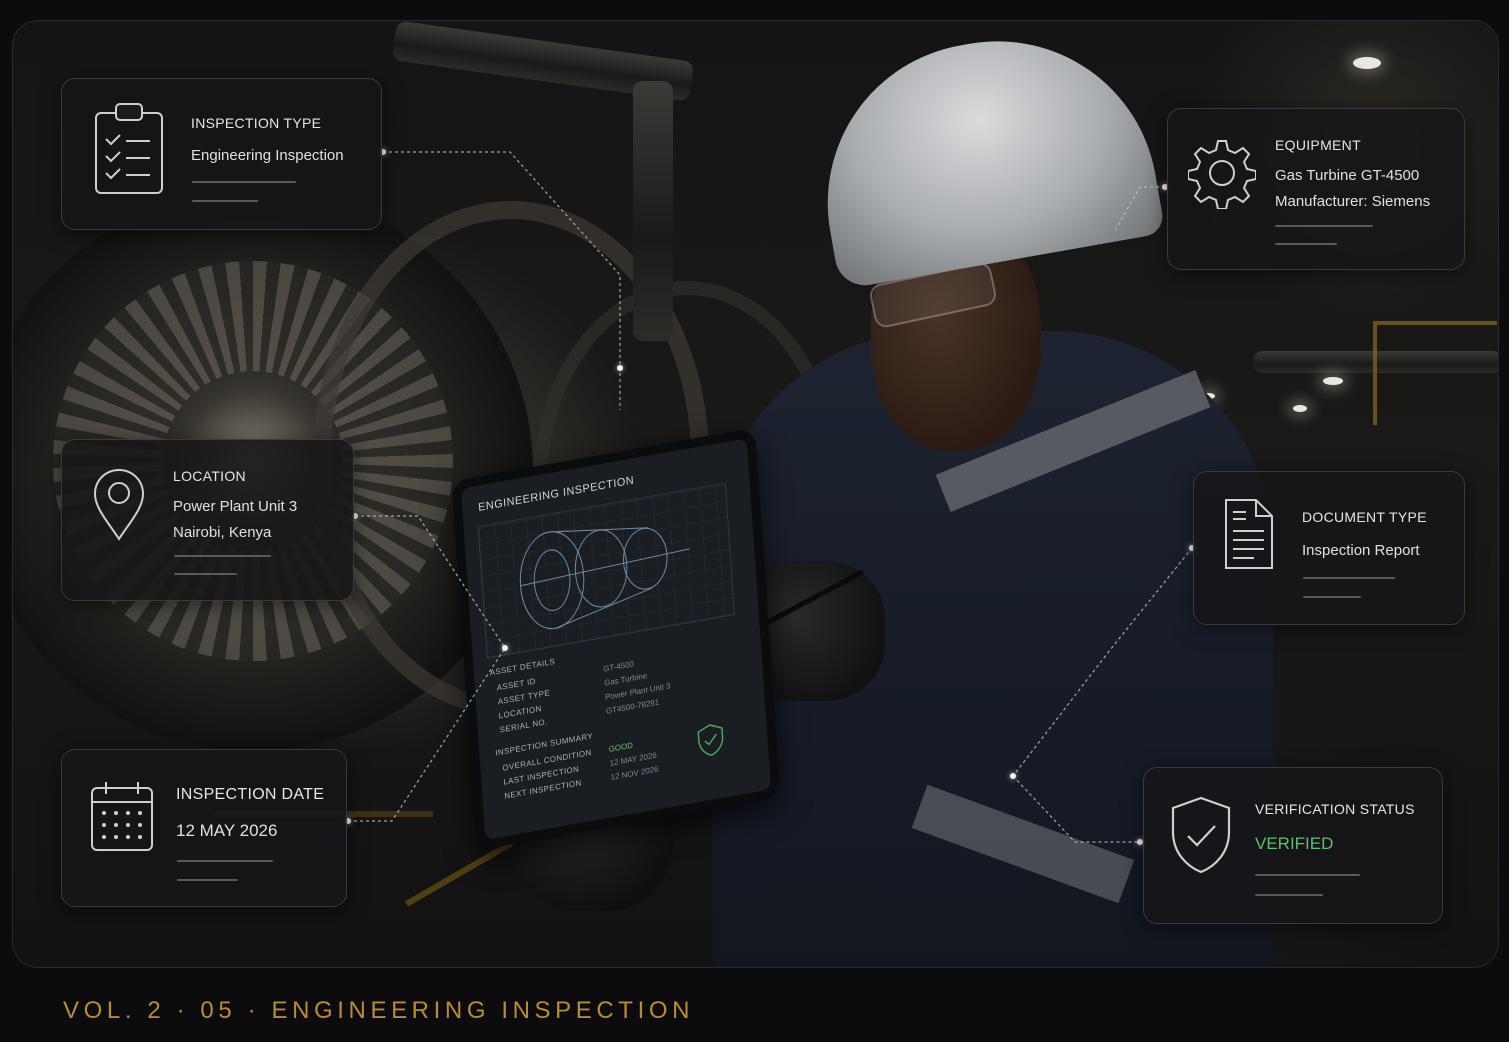  What do you see at coordinates (379, 1010) in the screenshot?
I see `footer-caption: VOL. 2 · 05 · ENGINEERING INSPECTION` at bounding box center [379, 1010].